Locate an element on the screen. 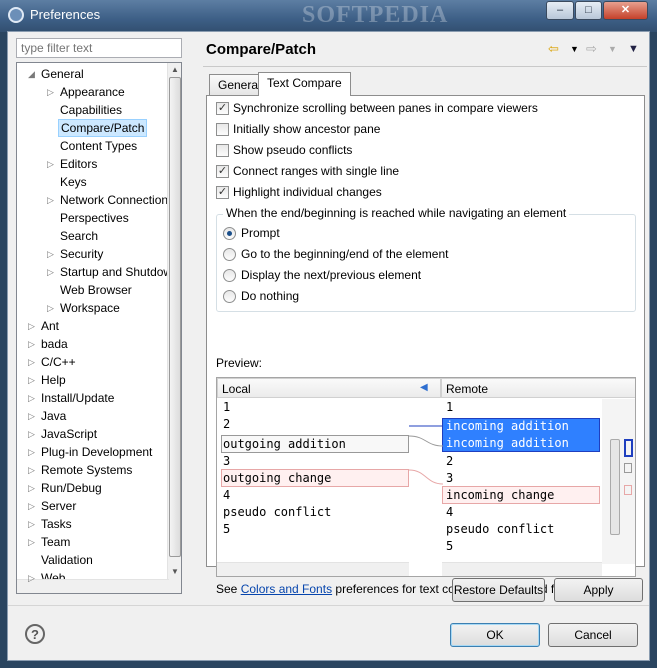 This screenshot has width=657, height=668. remote-horizontal-scrollbar is located at coordinates (522, 569).